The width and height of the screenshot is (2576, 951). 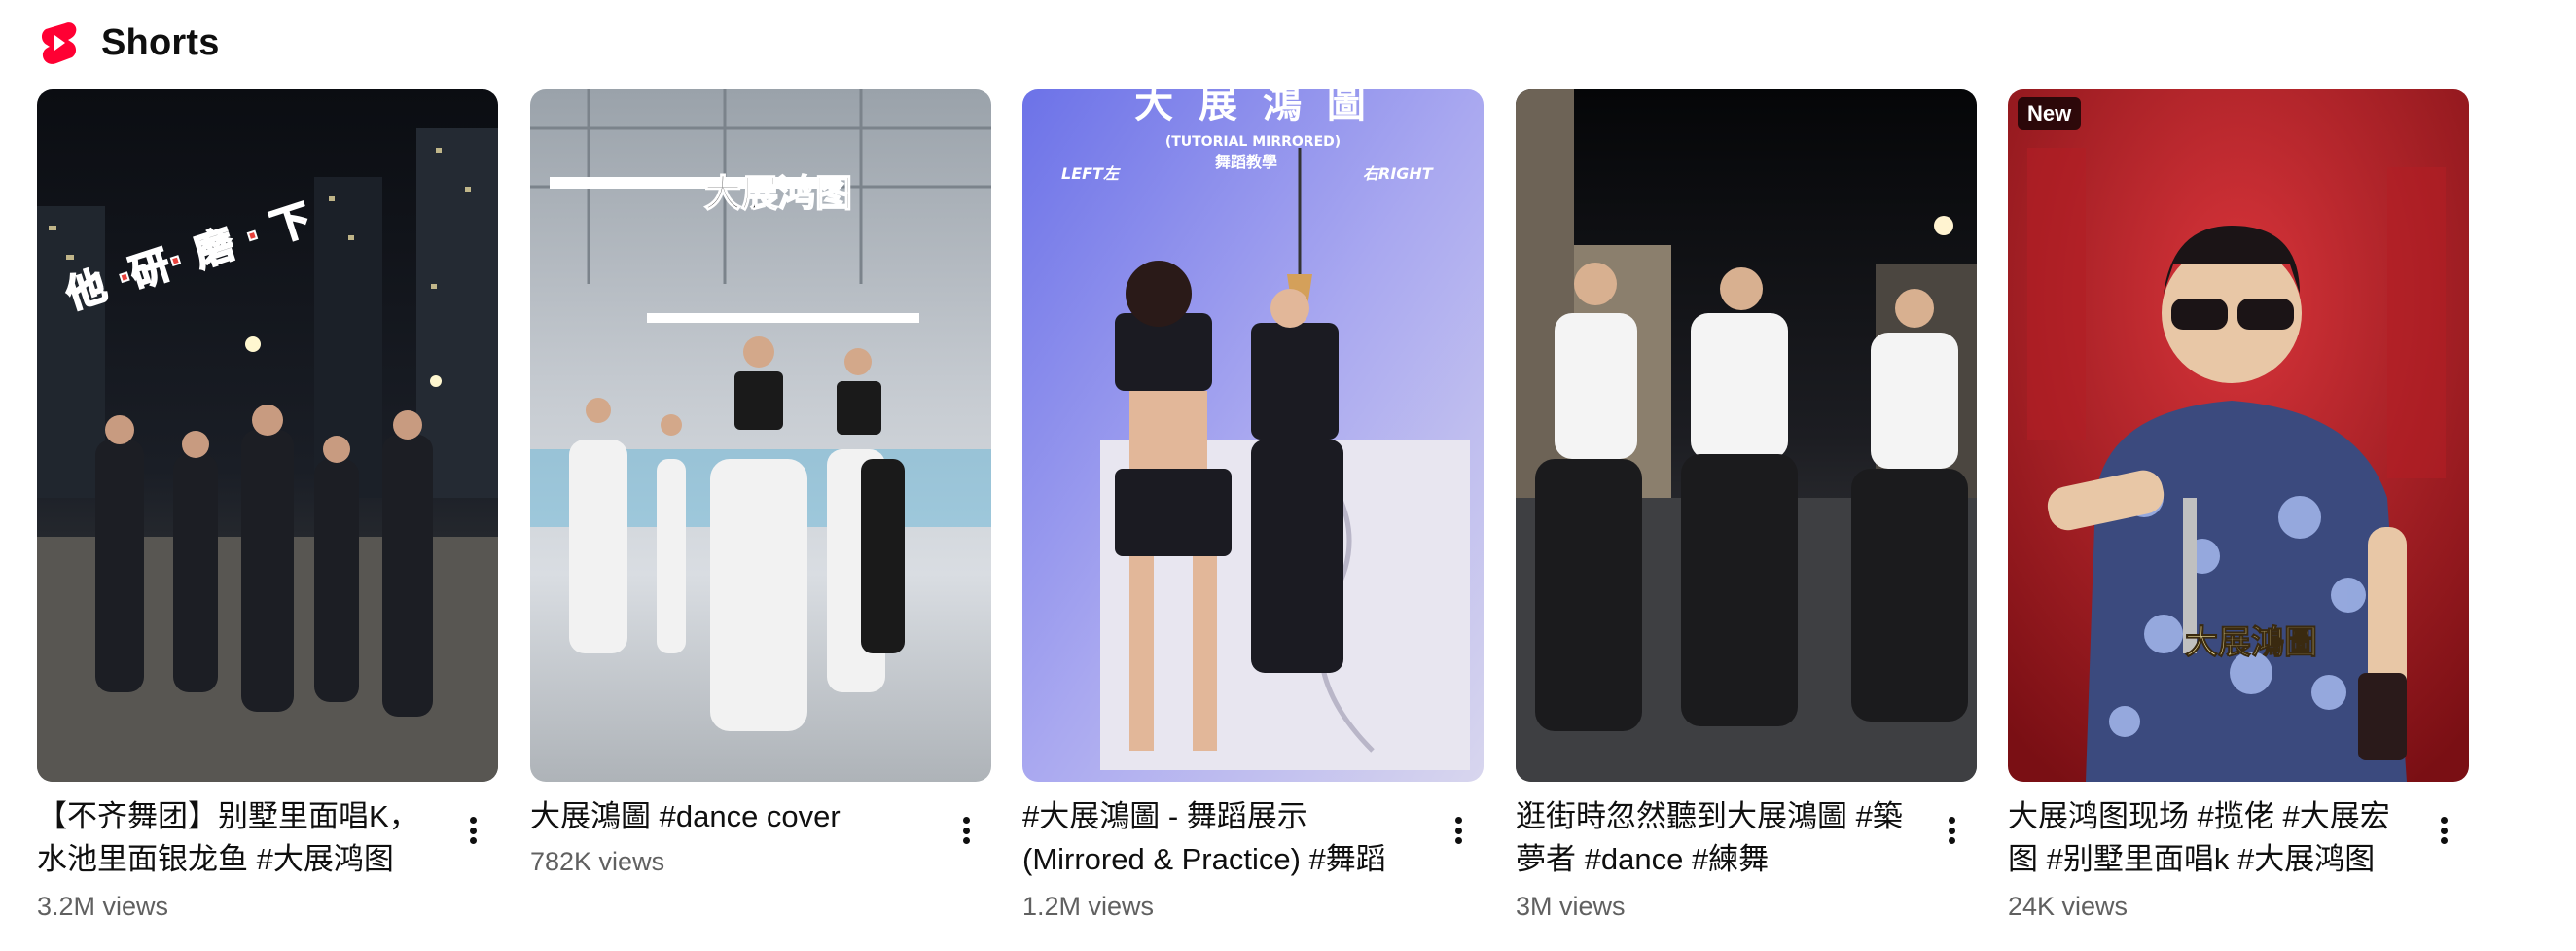 What do you see at coordinates (778, 193) in the screenshot?
I see `thumbnail-overlay-text: 大展鸿图` at bounding box center [778, 193].